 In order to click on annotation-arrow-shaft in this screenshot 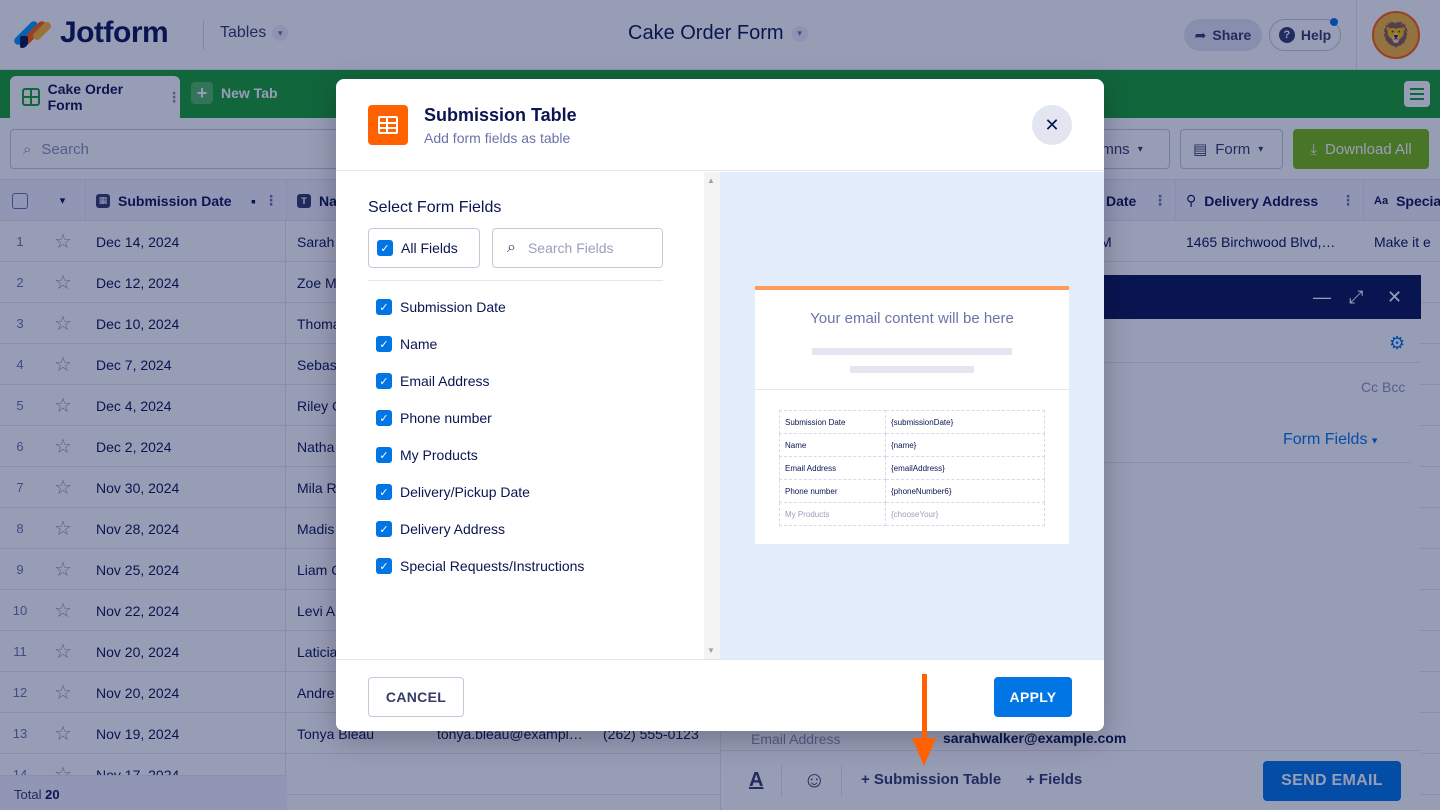, I will do `click(924, 708)`.